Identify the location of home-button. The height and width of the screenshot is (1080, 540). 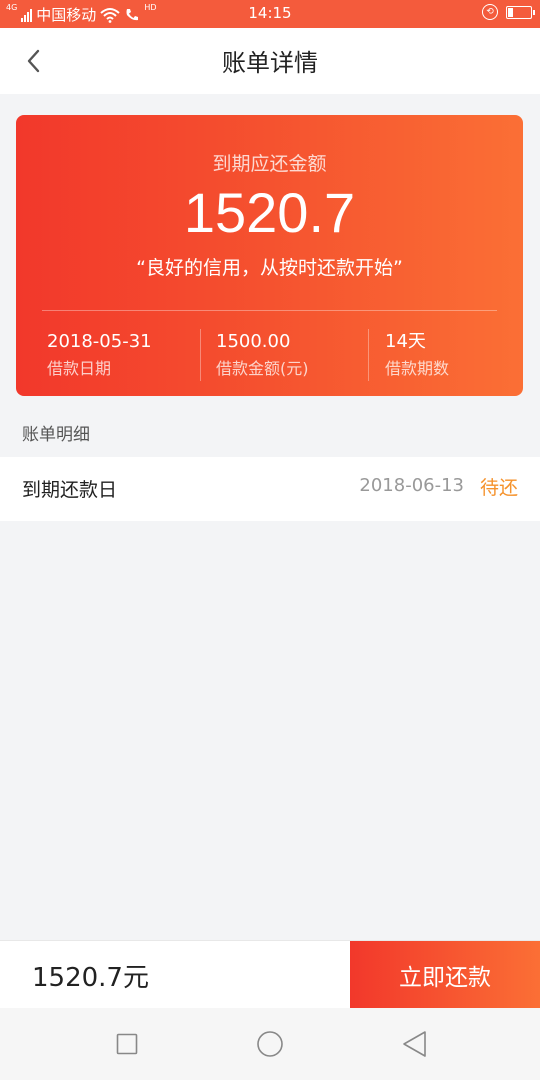
(270, 1044).